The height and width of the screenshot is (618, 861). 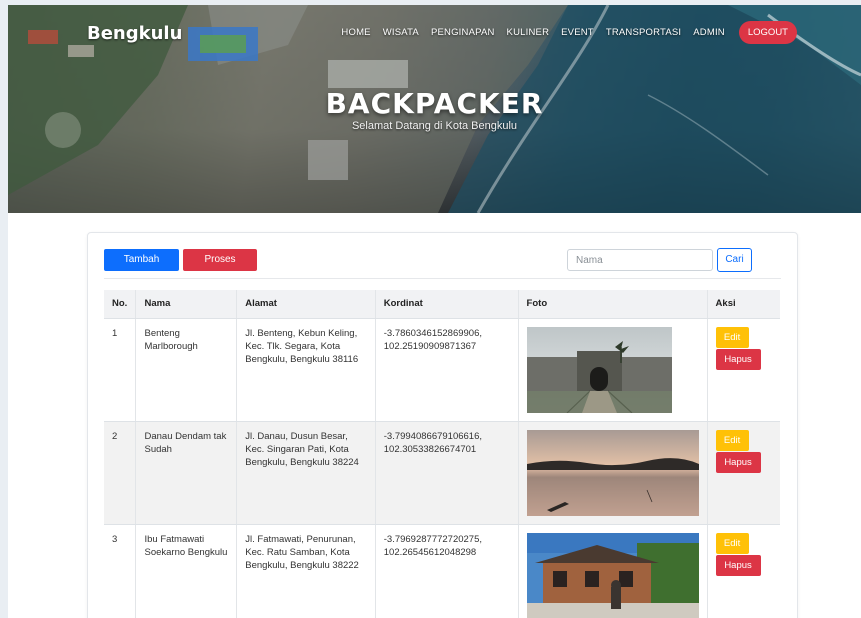 I want to click on nav-transportasi: TRANSPORTASI, so click(x=643, y=32).